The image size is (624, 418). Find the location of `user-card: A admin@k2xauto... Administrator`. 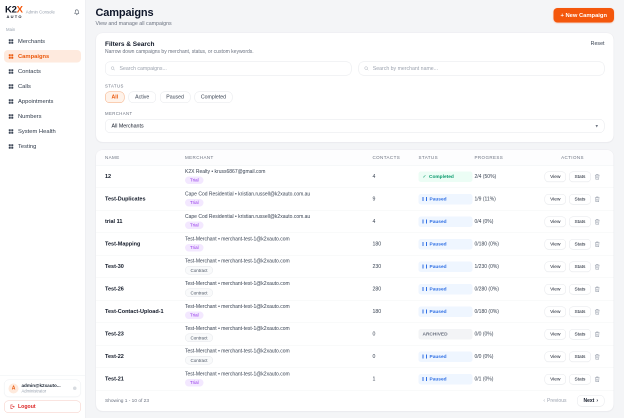

user-card: A admin@k2xauto... Administrator is located at coordinates (42, 388).